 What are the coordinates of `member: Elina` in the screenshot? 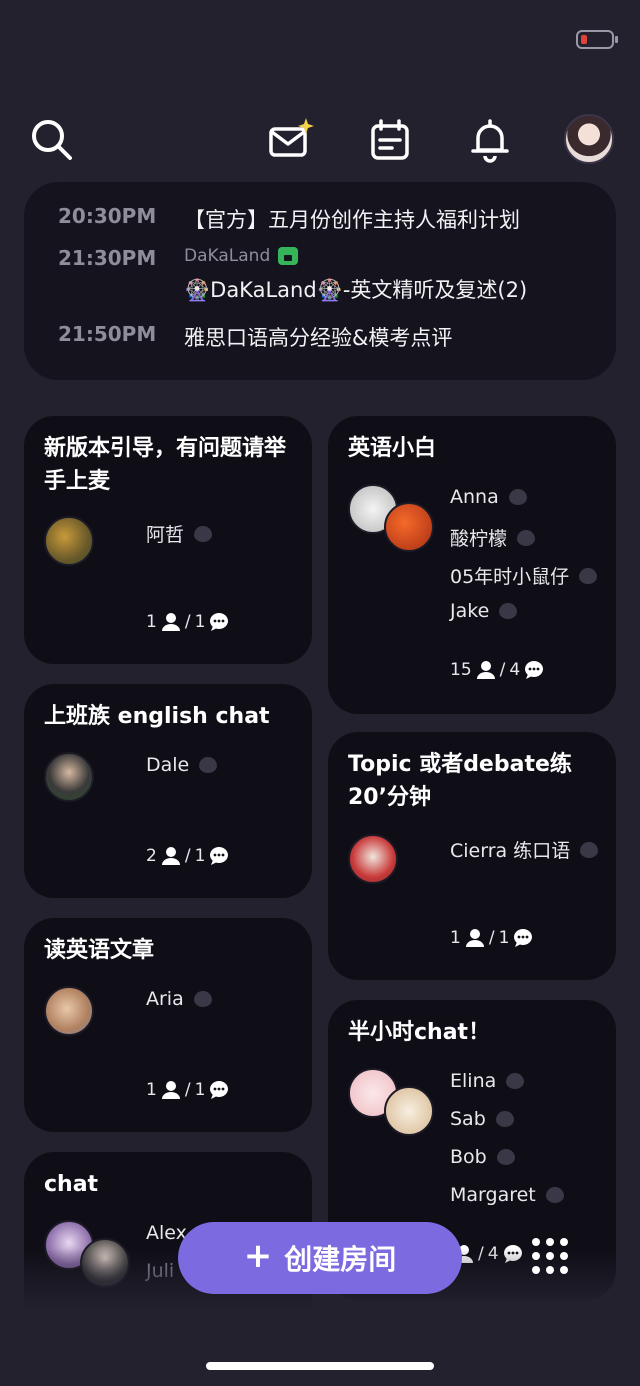 It's located at (487, 1080).